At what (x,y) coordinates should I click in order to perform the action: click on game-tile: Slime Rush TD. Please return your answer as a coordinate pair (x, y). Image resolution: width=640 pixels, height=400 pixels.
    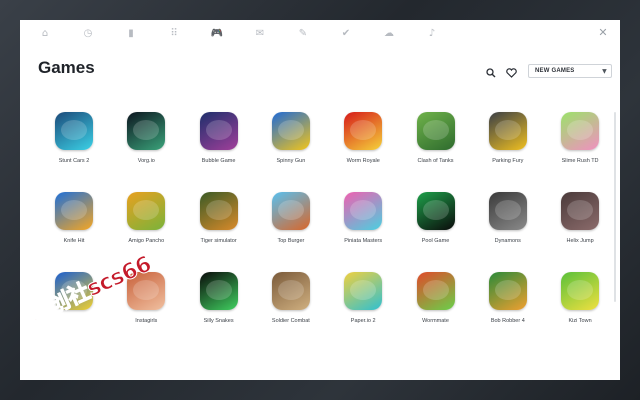
    Looking at the image, I should click on (580, 147).